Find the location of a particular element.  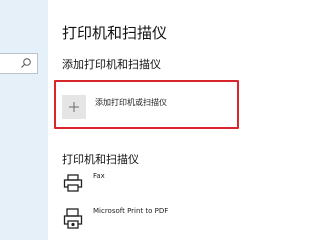

device-label-fax: Fax is located at coordinates (99, 176).